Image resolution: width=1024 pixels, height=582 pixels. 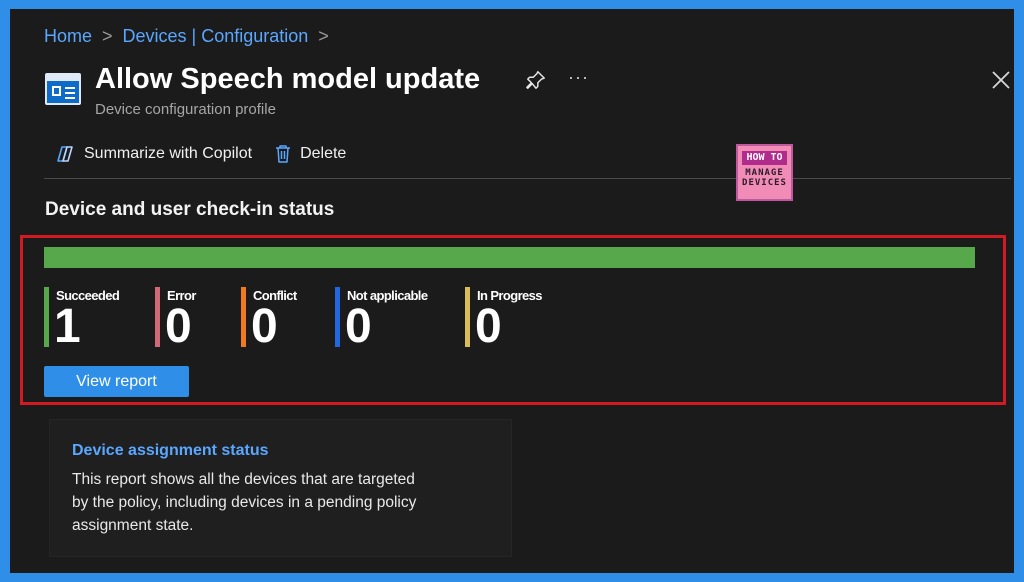 I want to click on delete-label: Delete, so click(x=323, y=153).